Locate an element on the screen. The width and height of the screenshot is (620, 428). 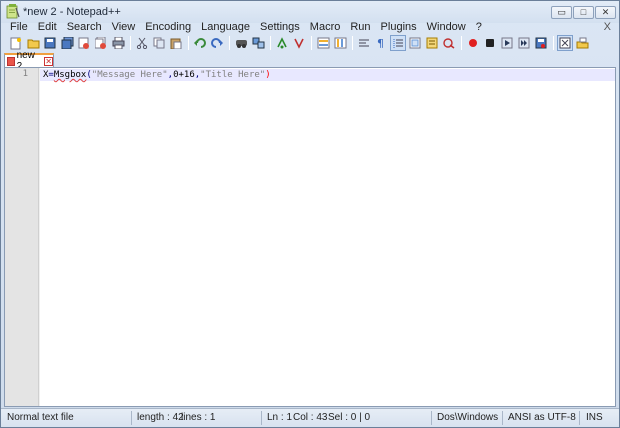
save-icon is located at coordinates (50, 43).